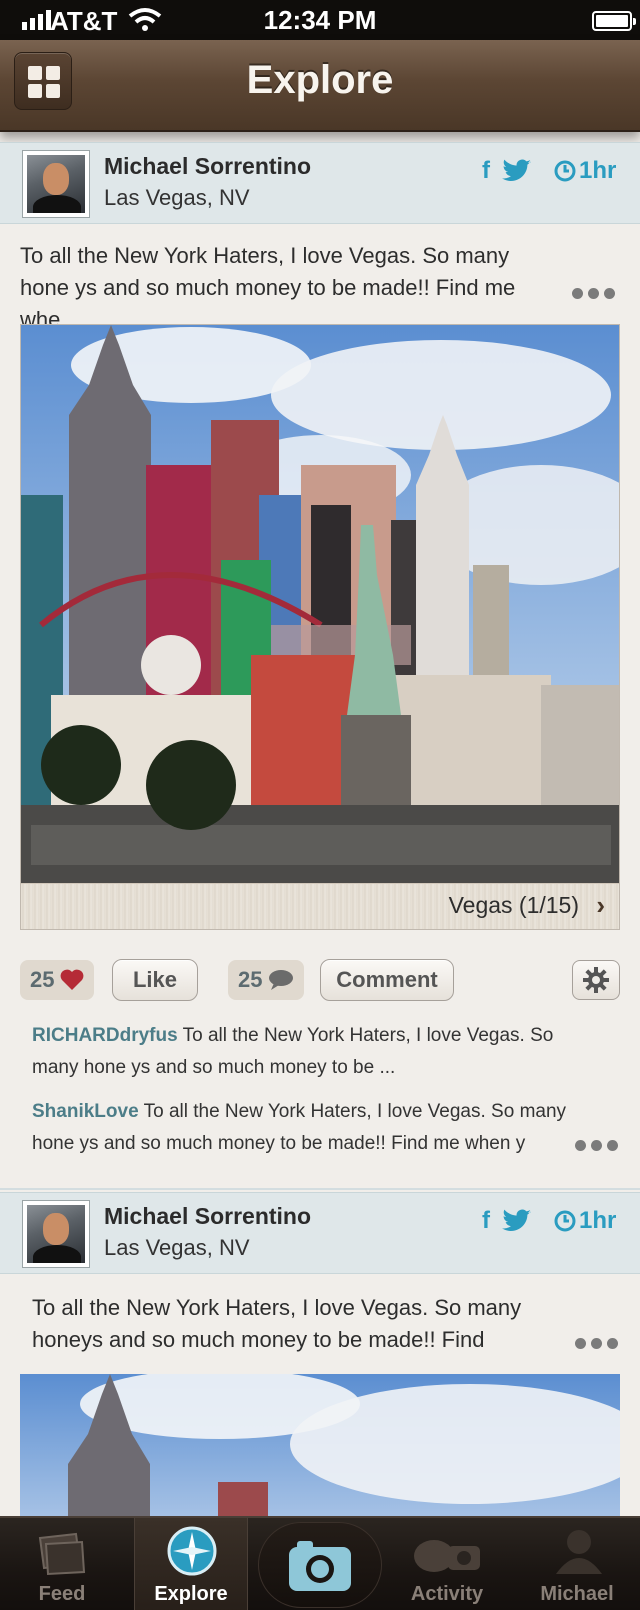  Describe the element at coordinates (192, 1551) in the screenshot. I see `compass-icon` at that location.